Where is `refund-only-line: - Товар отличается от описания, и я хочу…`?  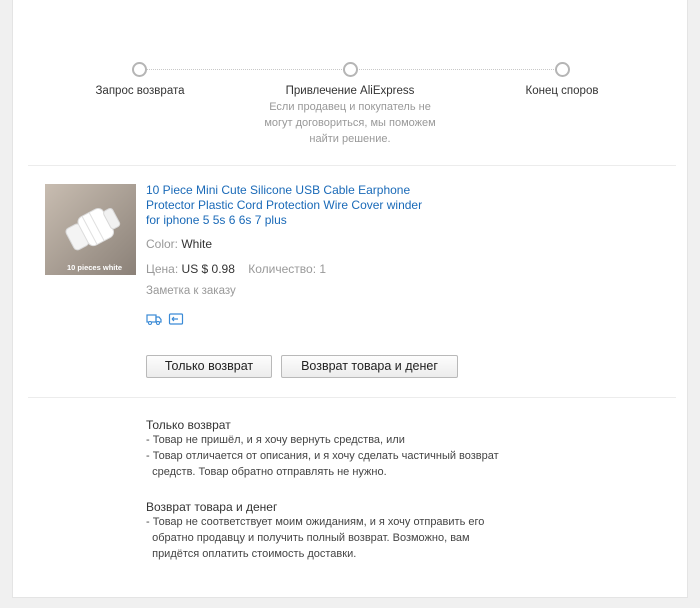 refund-only-line: - Товар отличается от описания, и я хочу… is located at coordinates (322, 456).